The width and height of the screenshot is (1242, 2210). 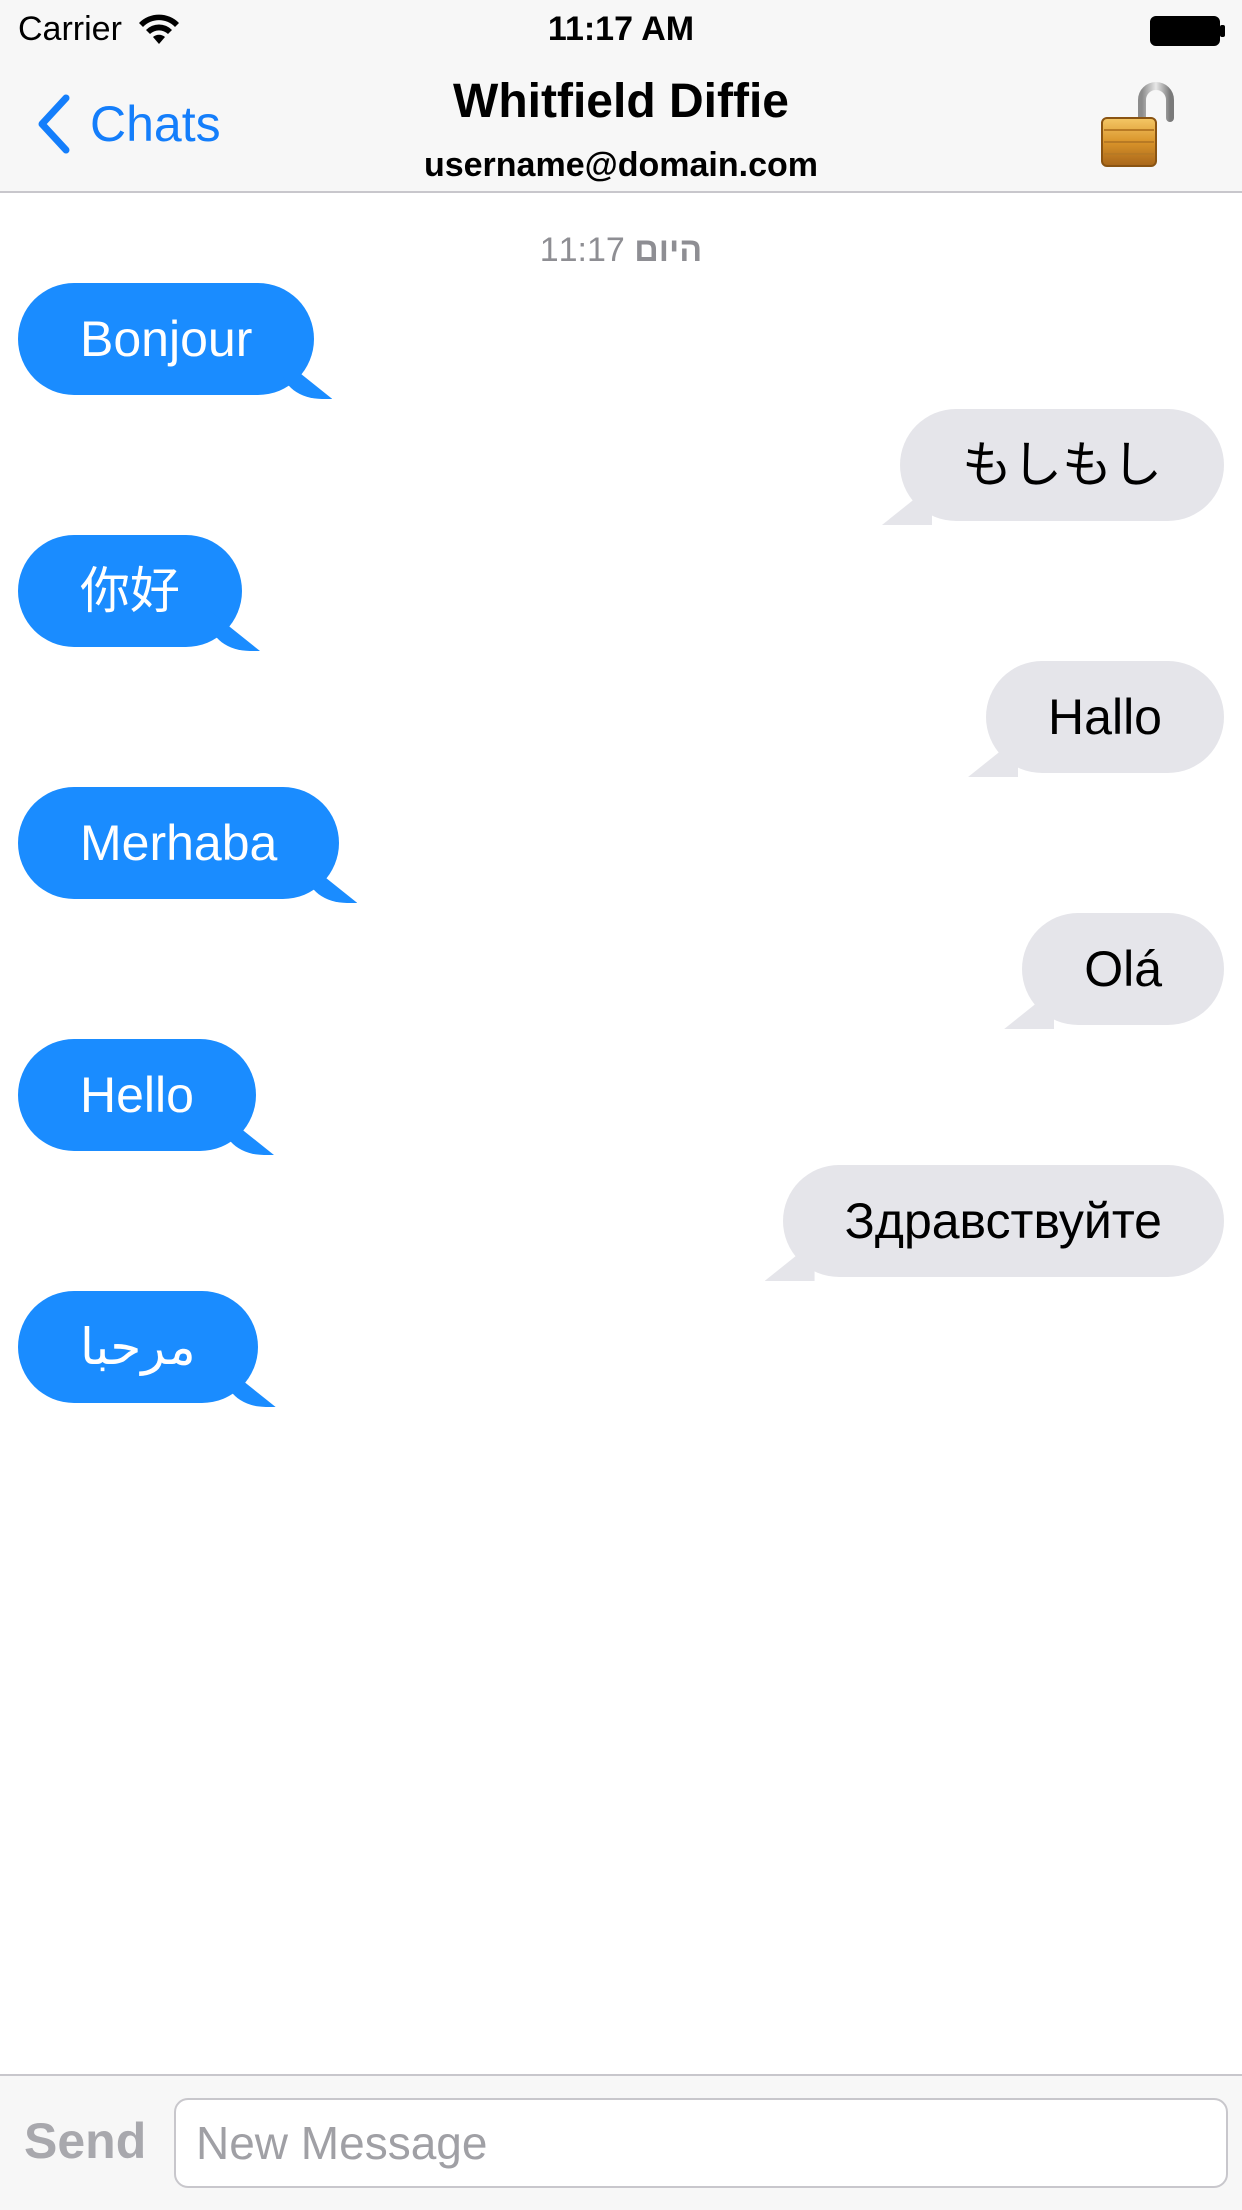 What do you see at coordinates (130, 591) in the screenshot?
I see `incoming-message-bubble: 你好` at bounding box center [130, 591].